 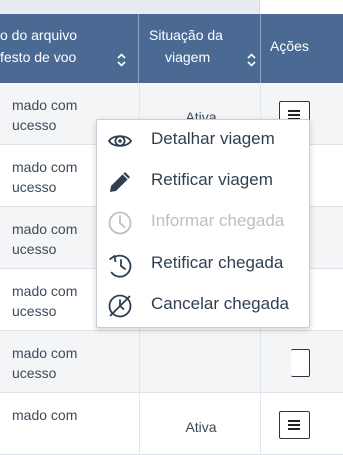 What do you see at coordinates (188, 57) in the screenshot?
I see `header-status-label-line2: viagem` at bounding box center [188, 57].